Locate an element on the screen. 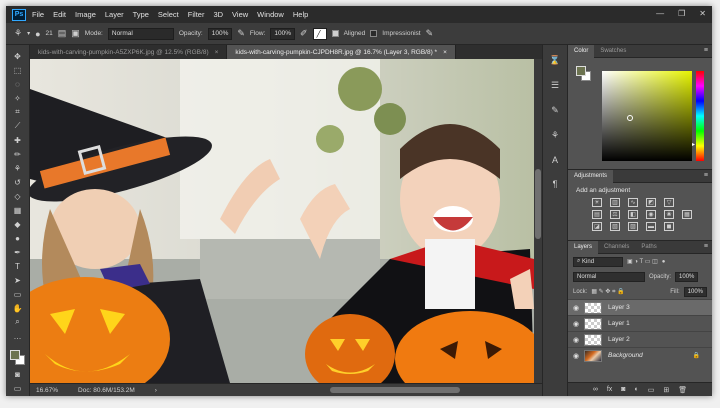  sample-icon: ╱ is located at coordinates (319, 33).